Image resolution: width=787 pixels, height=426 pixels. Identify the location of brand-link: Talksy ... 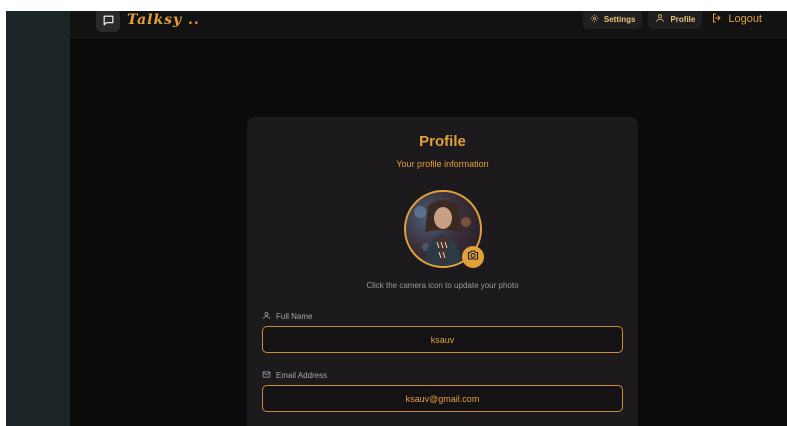
(148, 22).